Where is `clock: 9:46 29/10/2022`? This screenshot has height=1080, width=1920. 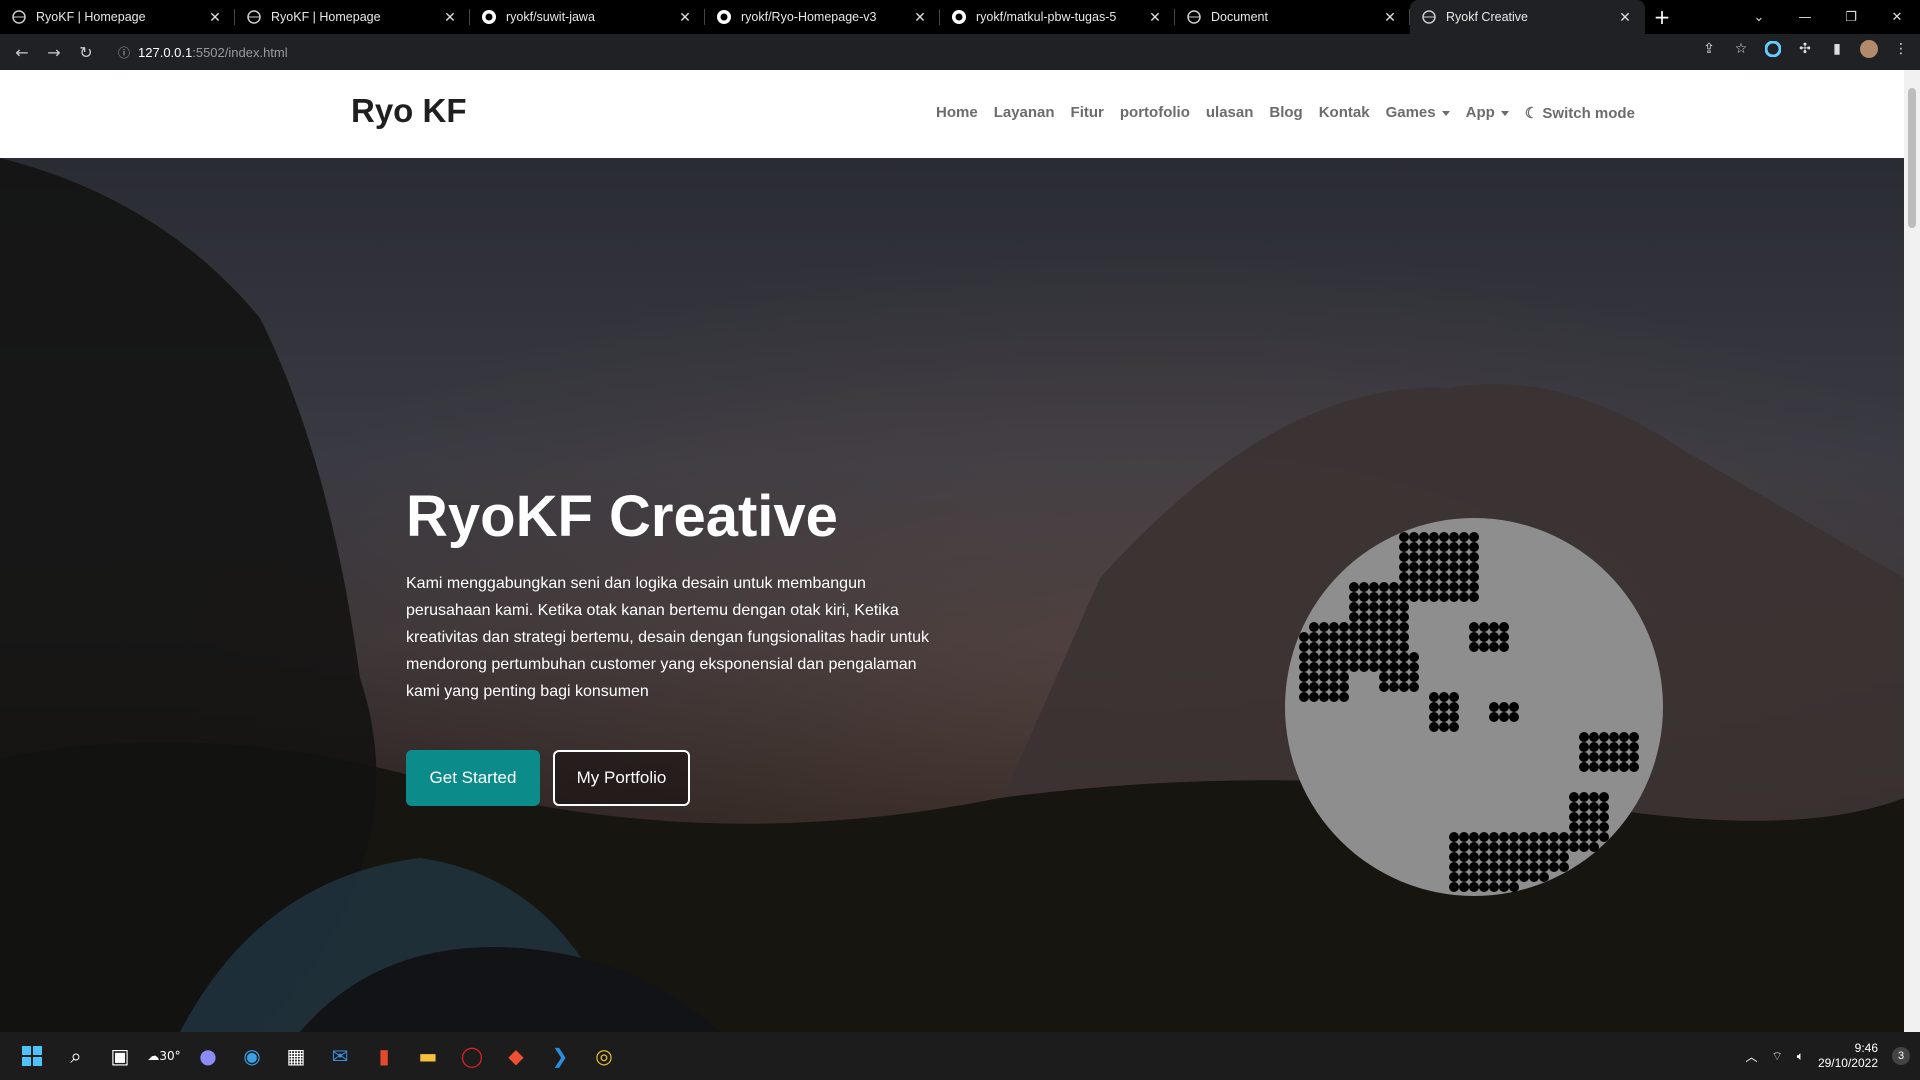 clock: 9:46 29/10/2022 is located at coordinates (1848, 1056).